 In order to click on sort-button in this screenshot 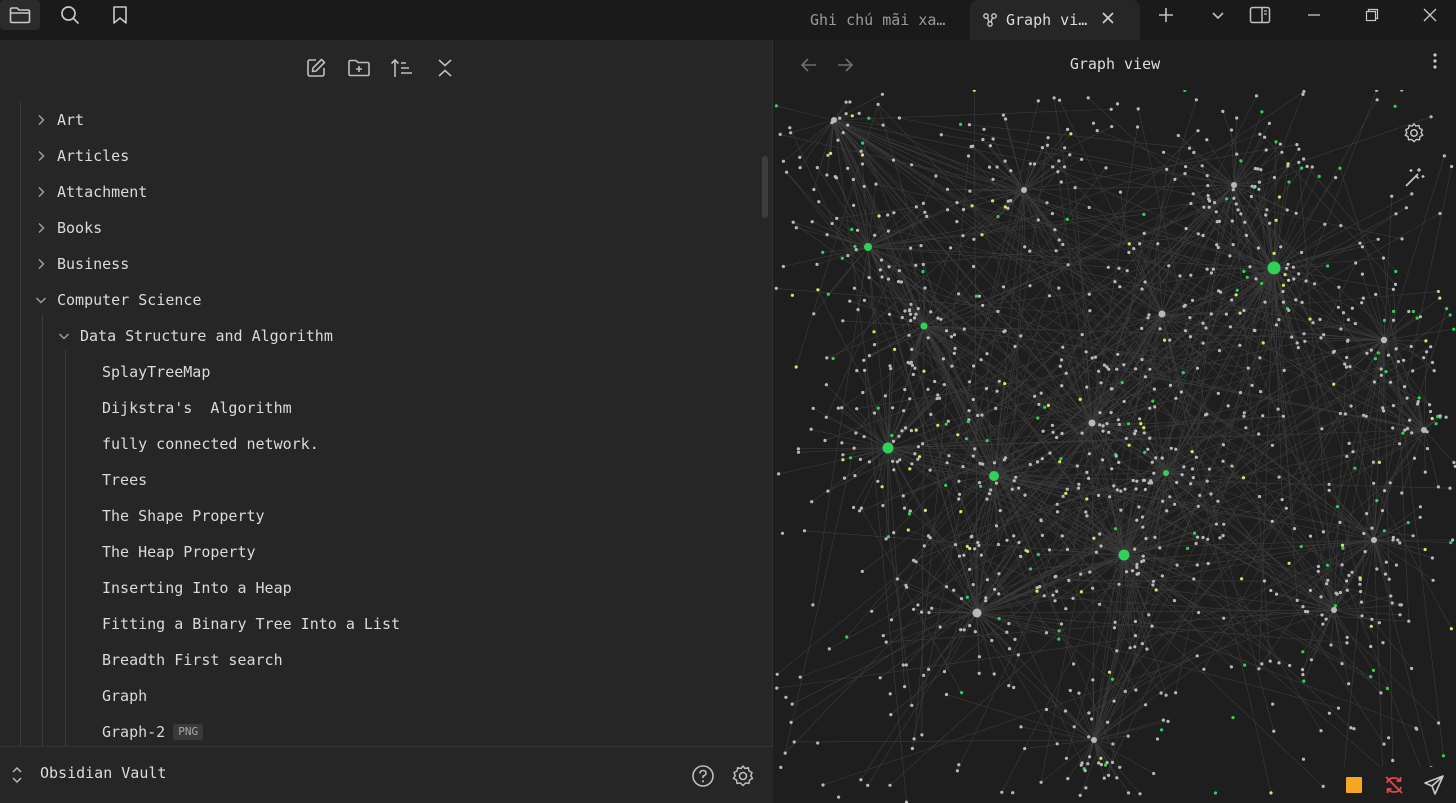, I will do `click(402, 68)`.